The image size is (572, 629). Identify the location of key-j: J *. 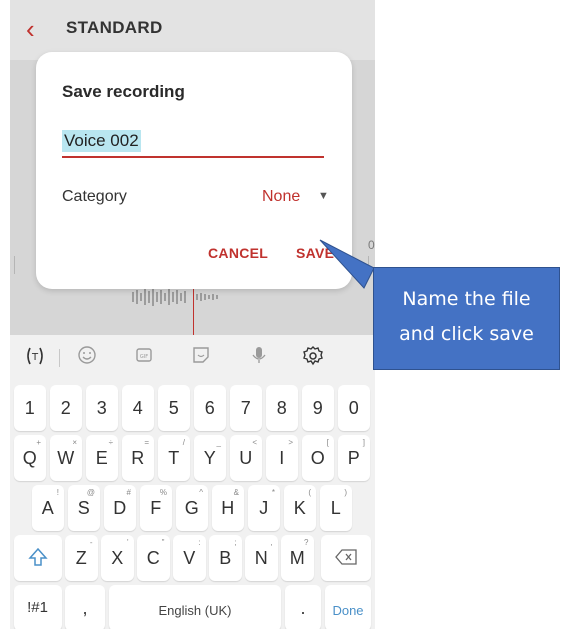
(263, 508).